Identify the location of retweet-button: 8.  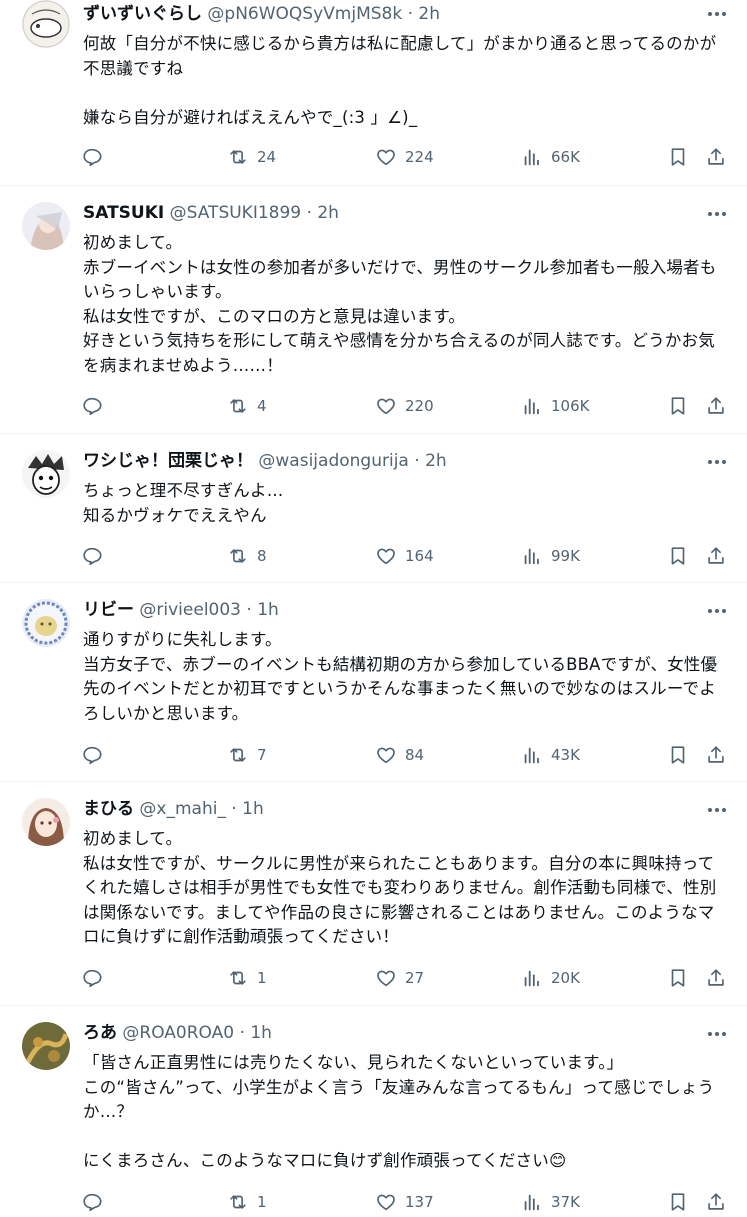
(247, 556).